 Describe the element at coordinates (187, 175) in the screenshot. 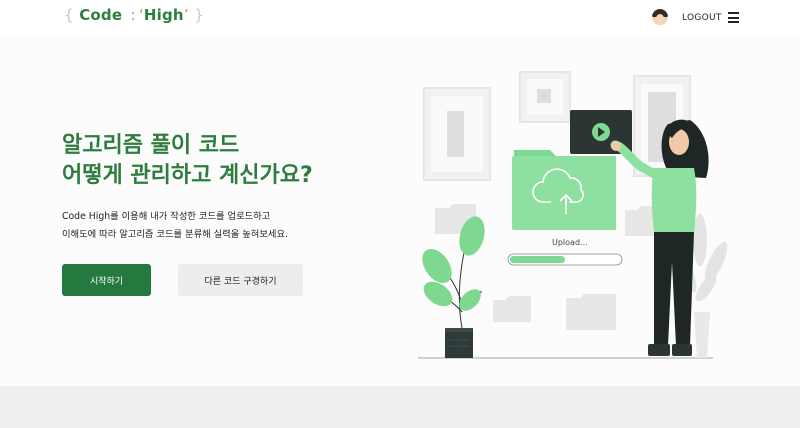

I see `hero-title-line-2: 어떻게 관리하고 계신가요?` at that location.